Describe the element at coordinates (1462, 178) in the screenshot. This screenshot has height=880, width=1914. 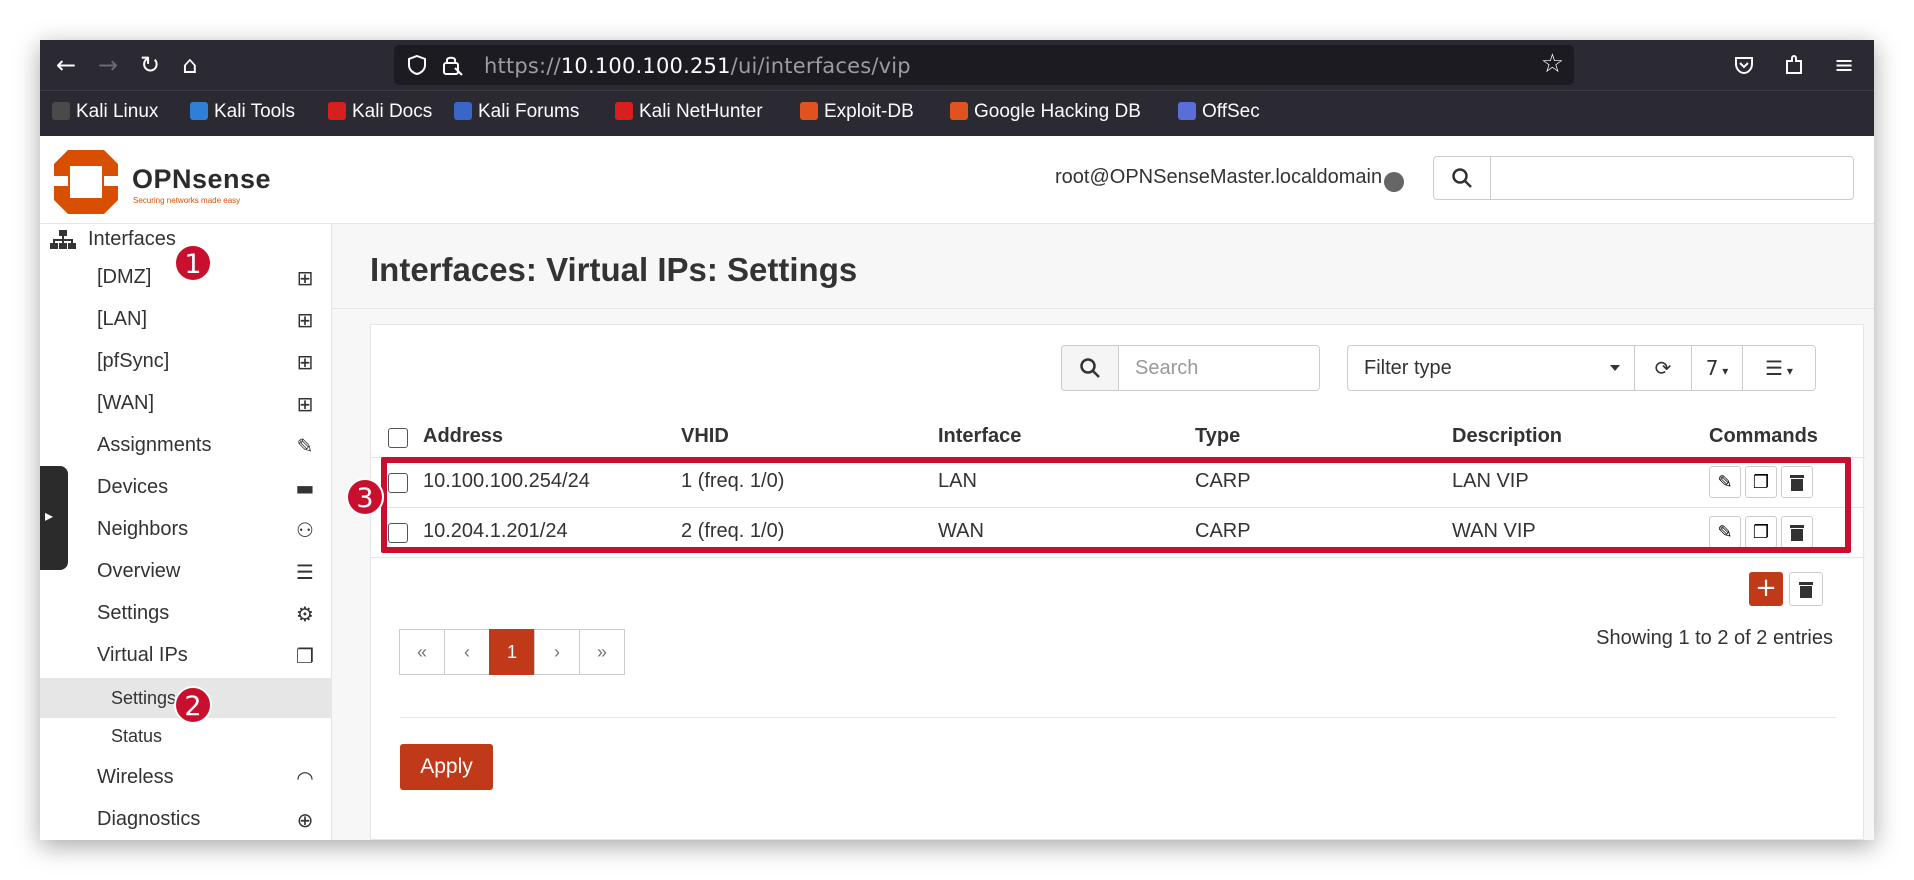
I see `header-search-button` at that location.